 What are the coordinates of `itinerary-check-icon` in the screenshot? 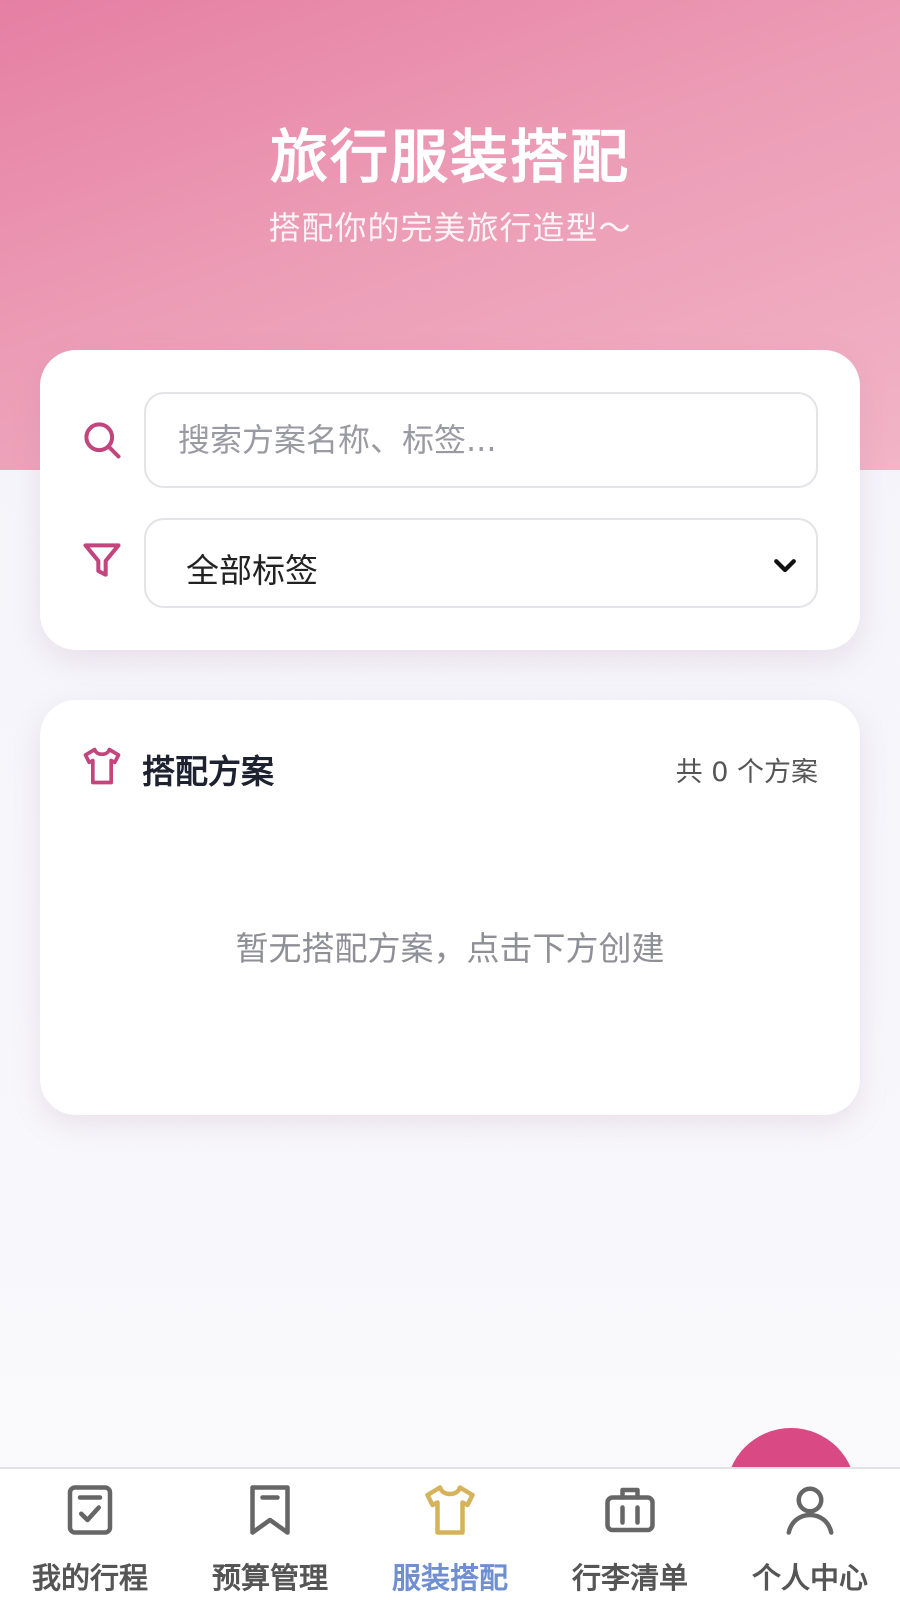 It's located at (90, 1510).